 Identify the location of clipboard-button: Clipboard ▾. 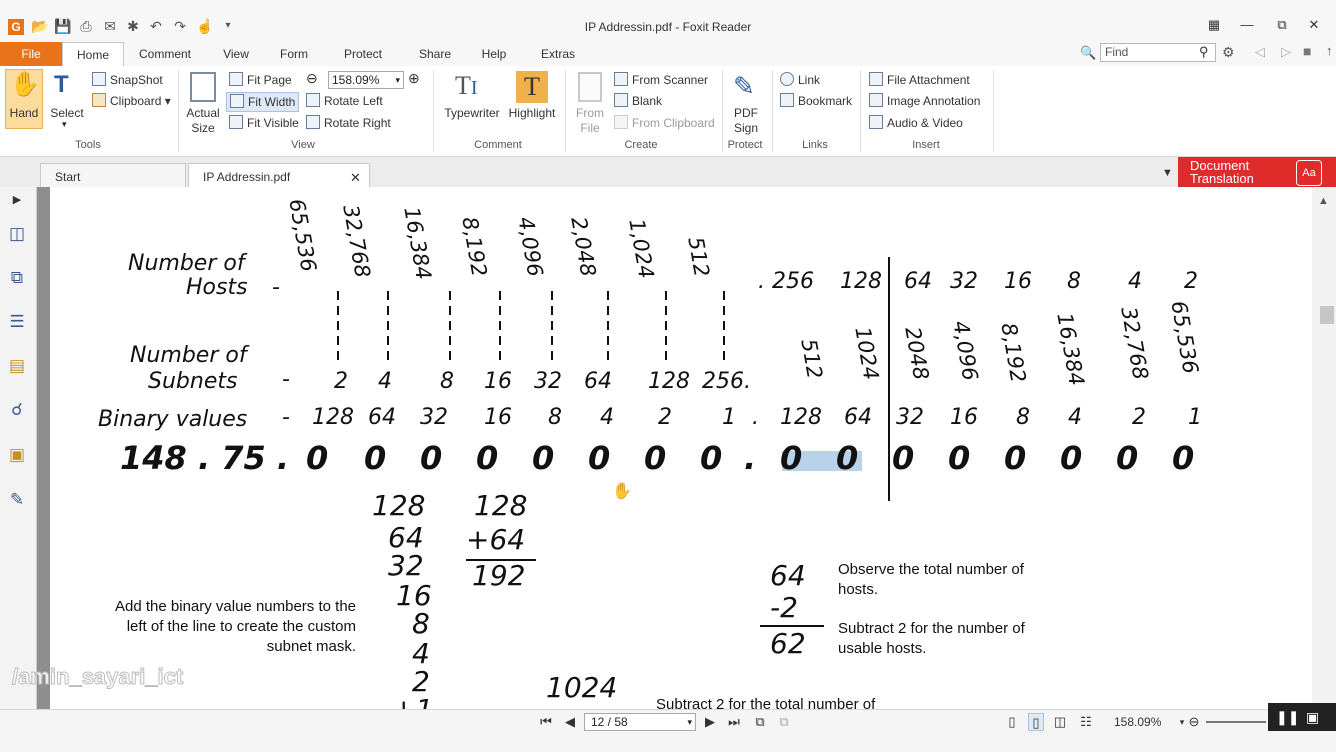
(131, 101).